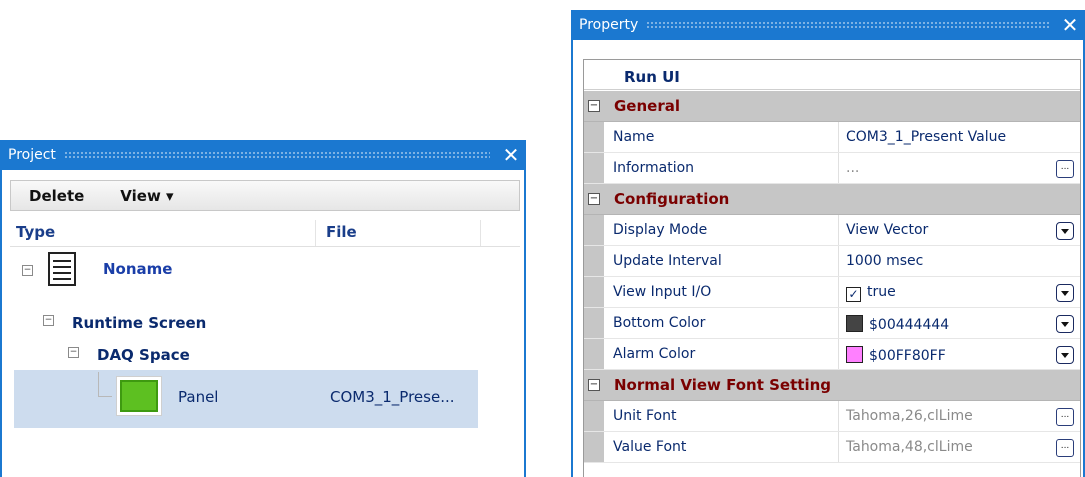 The width and height of the screenshot is (1085, 477). Describe the element at coordinates (647, 106) in the screenshot. I see `category-label: General` at that location.